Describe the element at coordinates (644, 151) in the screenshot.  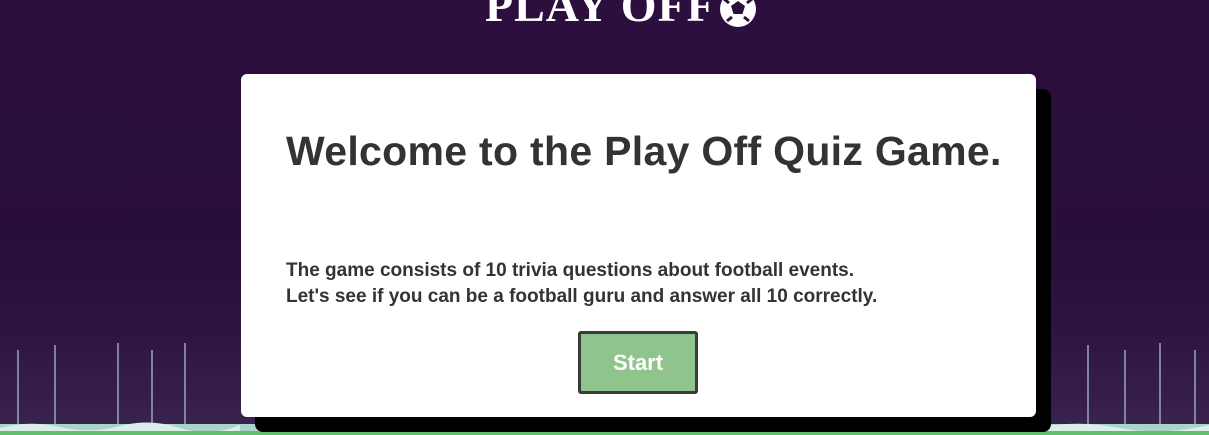
I see `welcome-title: Welcome to the Play Off Quiz Game.` at that location.